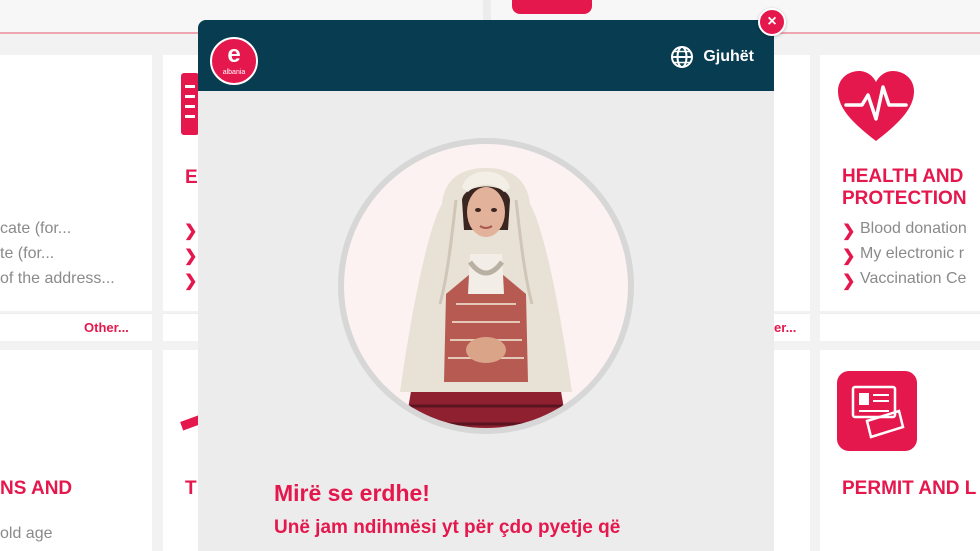  I want to click on assistant-avatar, so click(486, 286).